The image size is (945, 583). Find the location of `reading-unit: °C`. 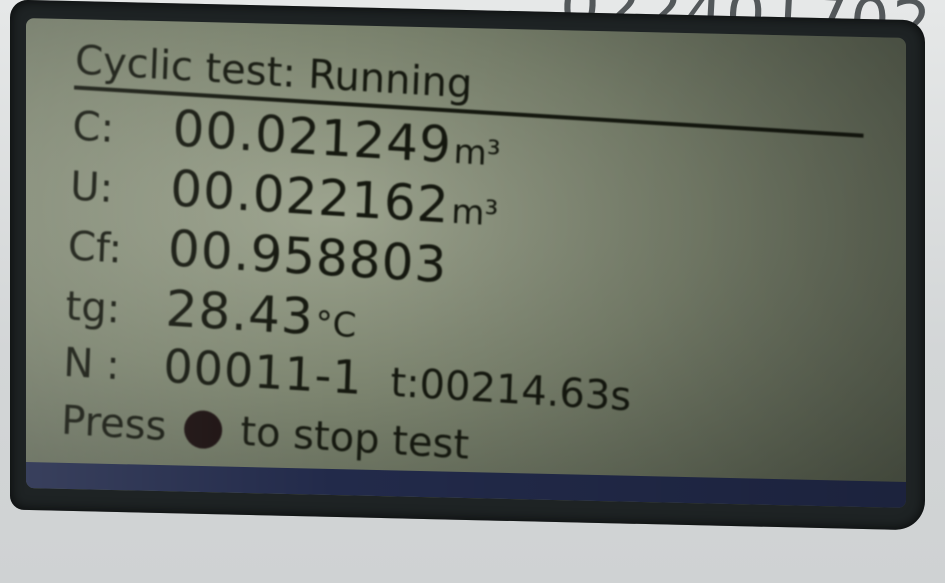

reading-unit: °C is located at coordinates (336, 324).